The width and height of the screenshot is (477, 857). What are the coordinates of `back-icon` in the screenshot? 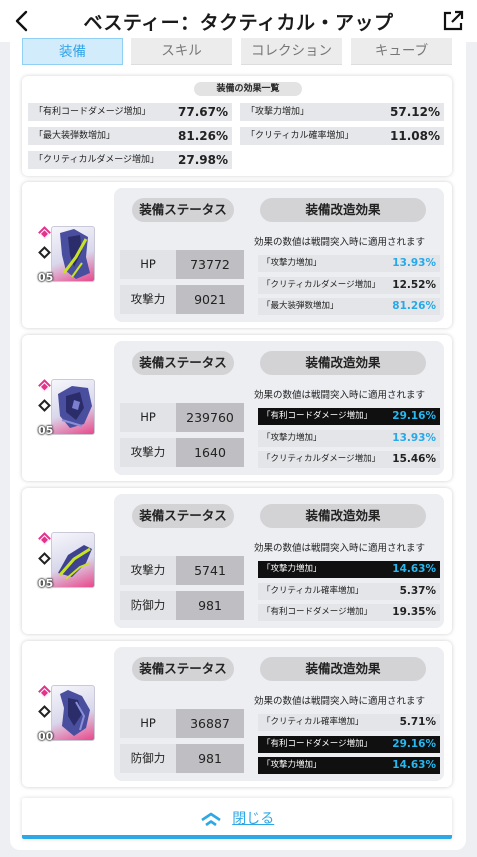 It's located at (22, 21).